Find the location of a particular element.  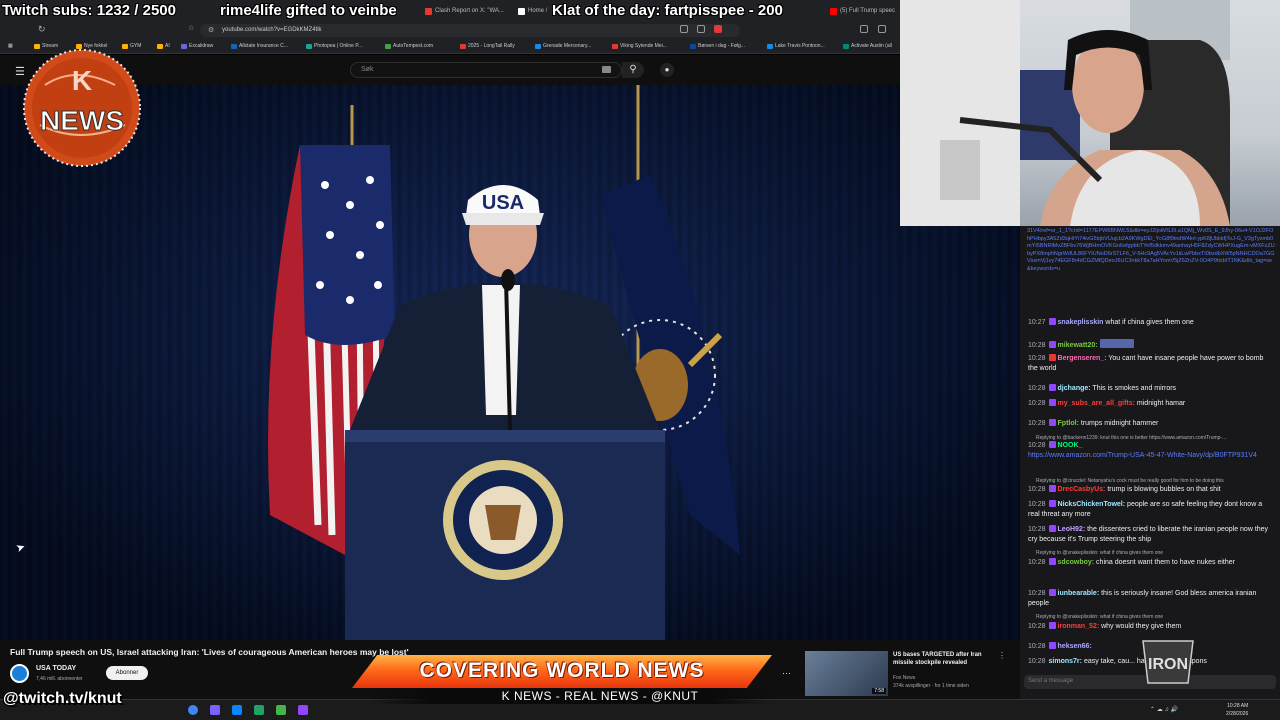

chat-username: sdcowboy: is located at coordinates (1076, 562).